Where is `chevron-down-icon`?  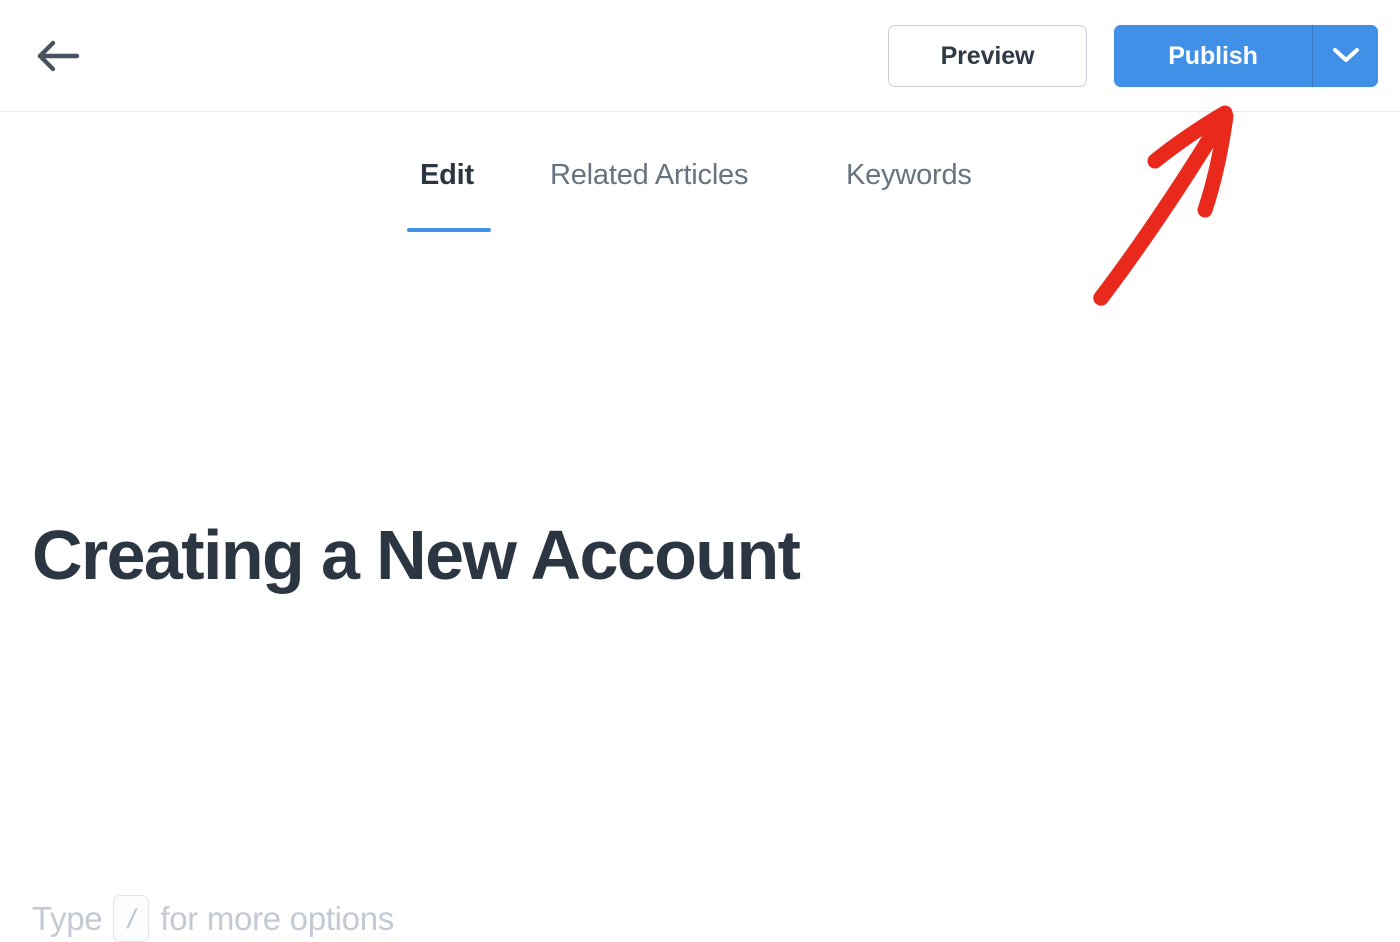
chevron-down-icon is located at coordinates (1346, 56).